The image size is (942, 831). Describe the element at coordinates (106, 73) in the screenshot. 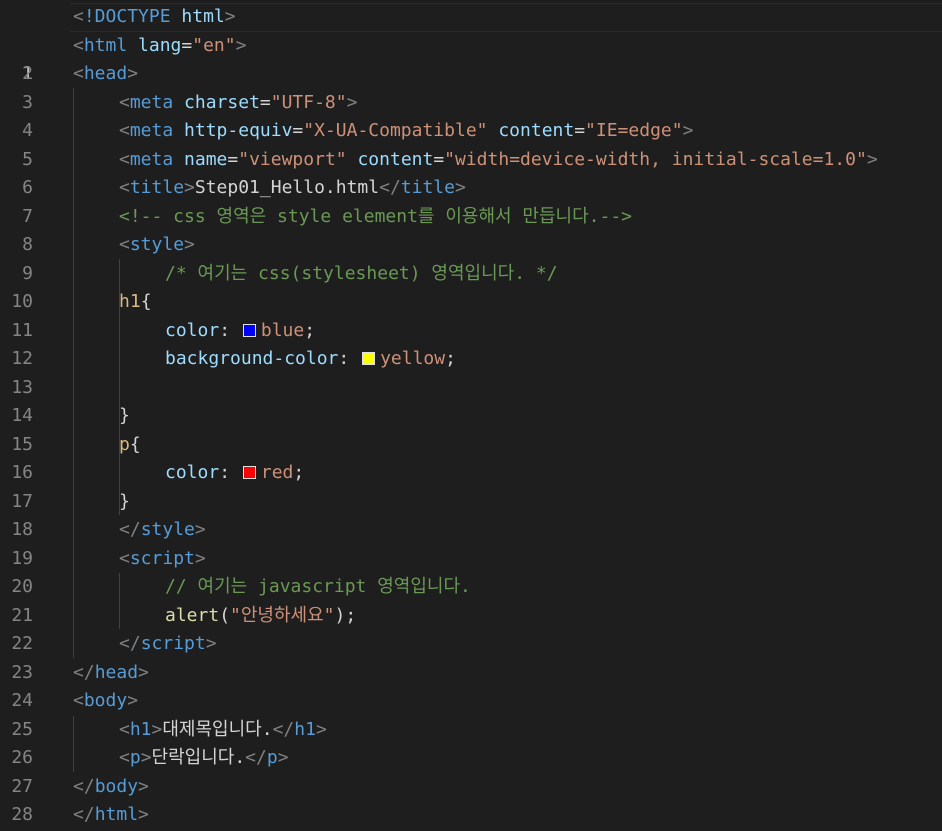

I see `line-content: <head>` at that location.